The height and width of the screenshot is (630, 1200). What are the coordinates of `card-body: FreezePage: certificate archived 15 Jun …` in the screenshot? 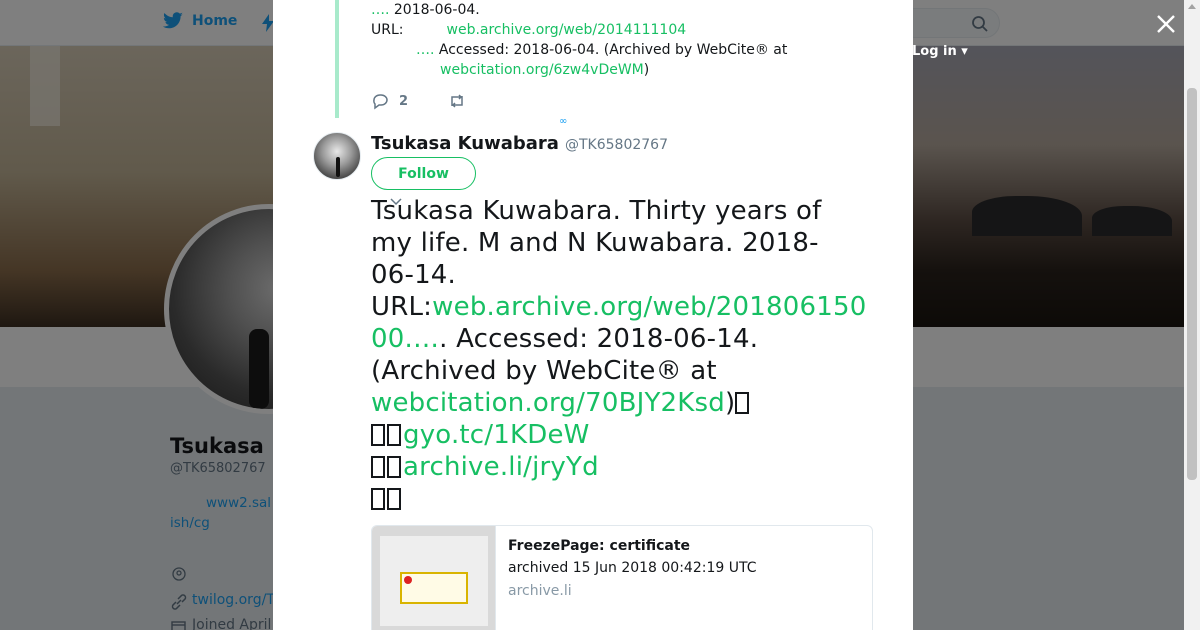 It's located at (632, 578).